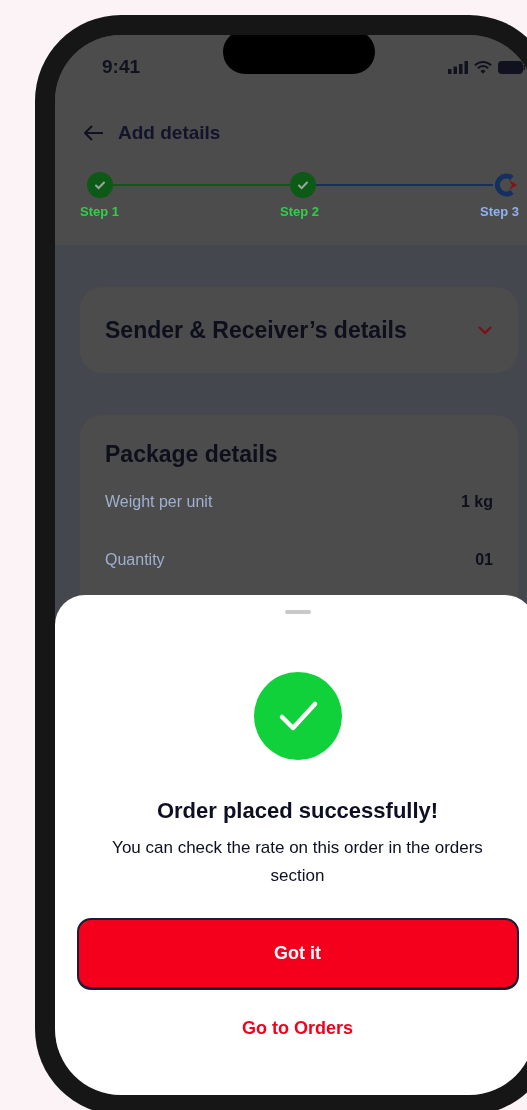  What do you see at coordinates (297, 811) in the screenshot?
I see `success-title: Order placed successfully!` at bounding box center [297, 811].